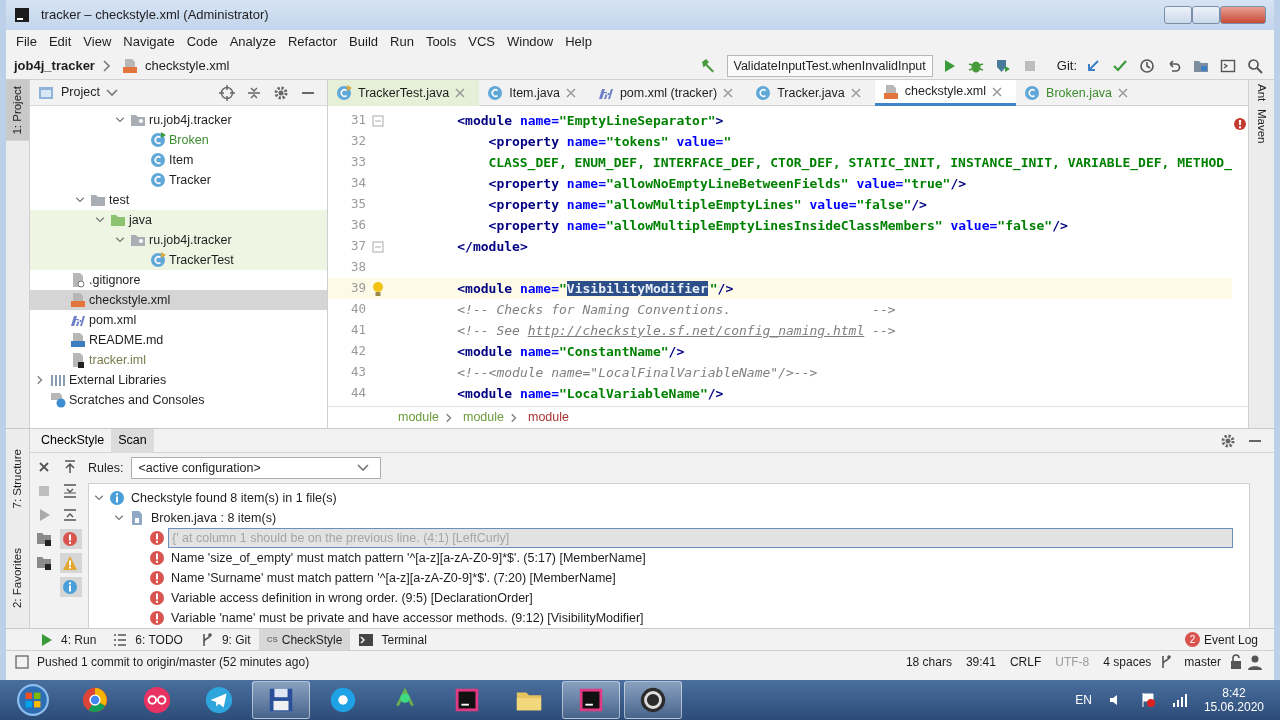  What do you see at coordinates (312, 41) in the screenshot?
I see `menu-item: Refactor` at bounding box center [312, 41].